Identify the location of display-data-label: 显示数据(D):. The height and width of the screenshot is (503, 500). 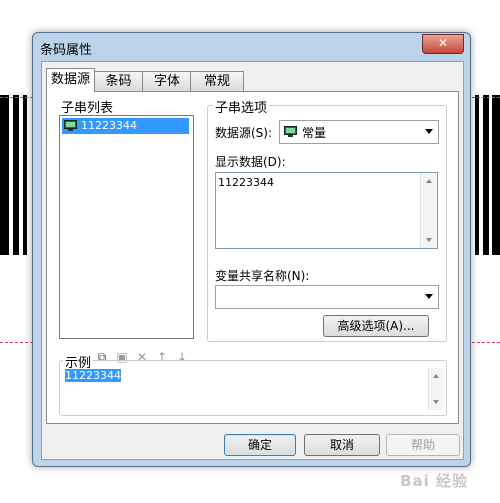
(250, 162).